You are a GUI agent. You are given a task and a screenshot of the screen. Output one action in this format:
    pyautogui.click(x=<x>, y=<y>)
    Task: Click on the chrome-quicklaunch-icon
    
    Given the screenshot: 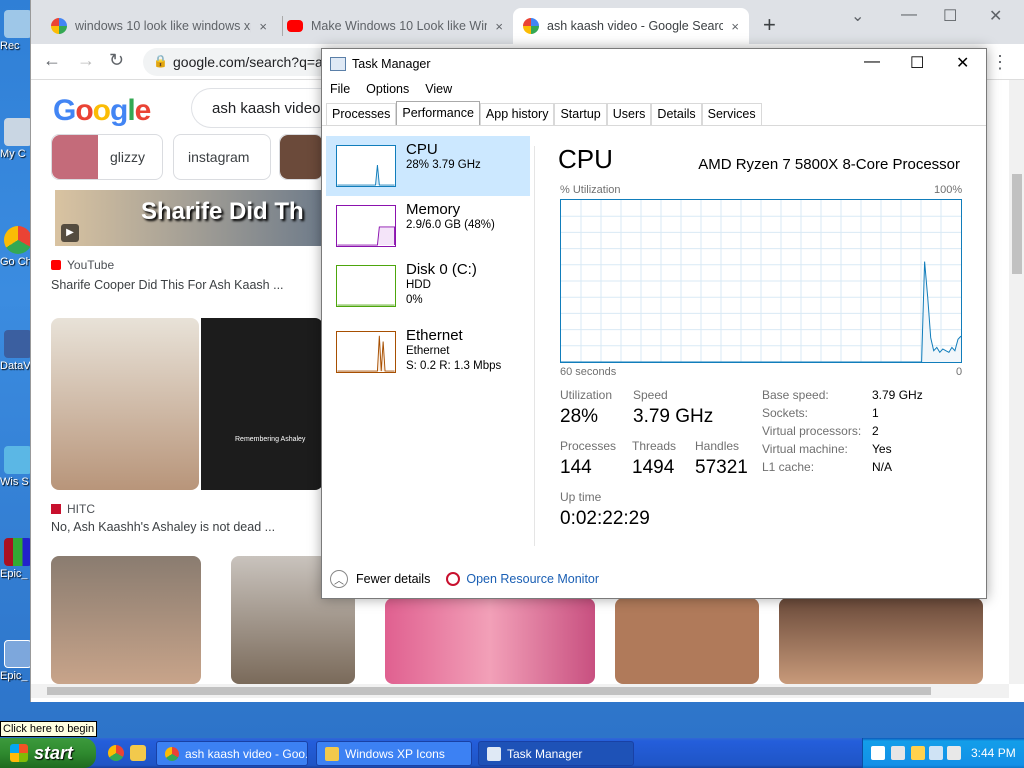 What is the action you would take?
    pyautogui.click(x=116, y=753)
    